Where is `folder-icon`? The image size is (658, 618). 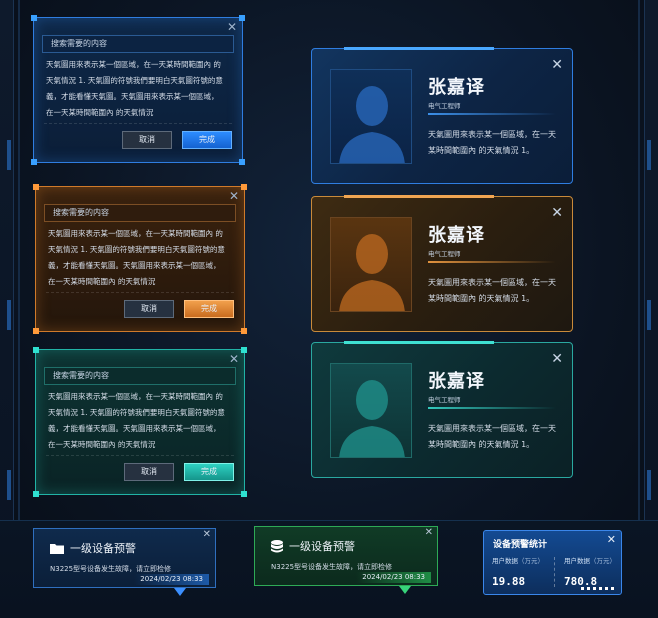
folder-icon is located at coordinates (57, 549).